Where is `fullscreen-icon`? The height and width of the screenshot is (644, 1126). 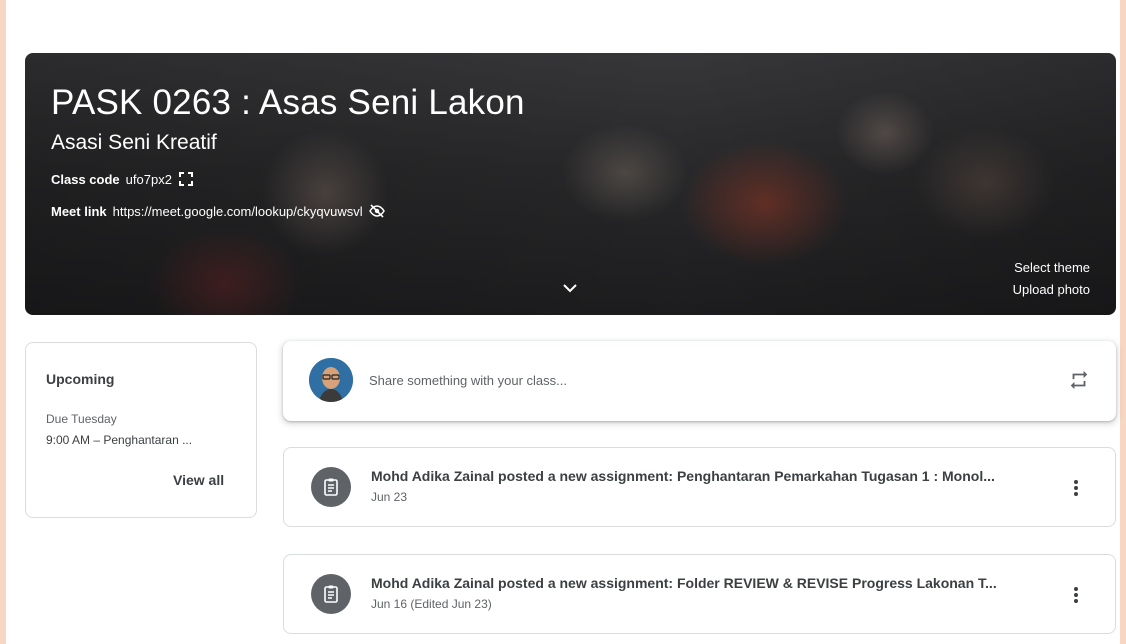
fullscreen-icon is located at coordinates (186, 179).